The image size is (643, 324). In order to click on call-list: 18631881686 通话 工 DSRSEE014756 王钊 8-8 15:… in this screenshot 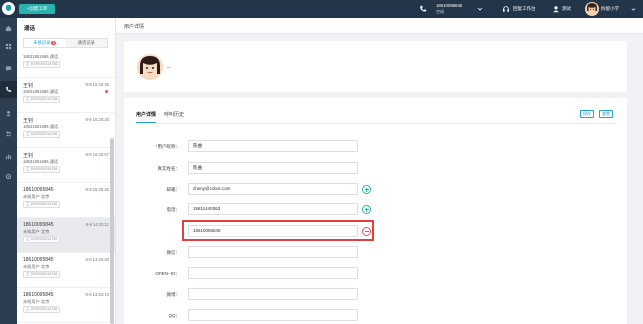, I will do `click(66, 186)`.